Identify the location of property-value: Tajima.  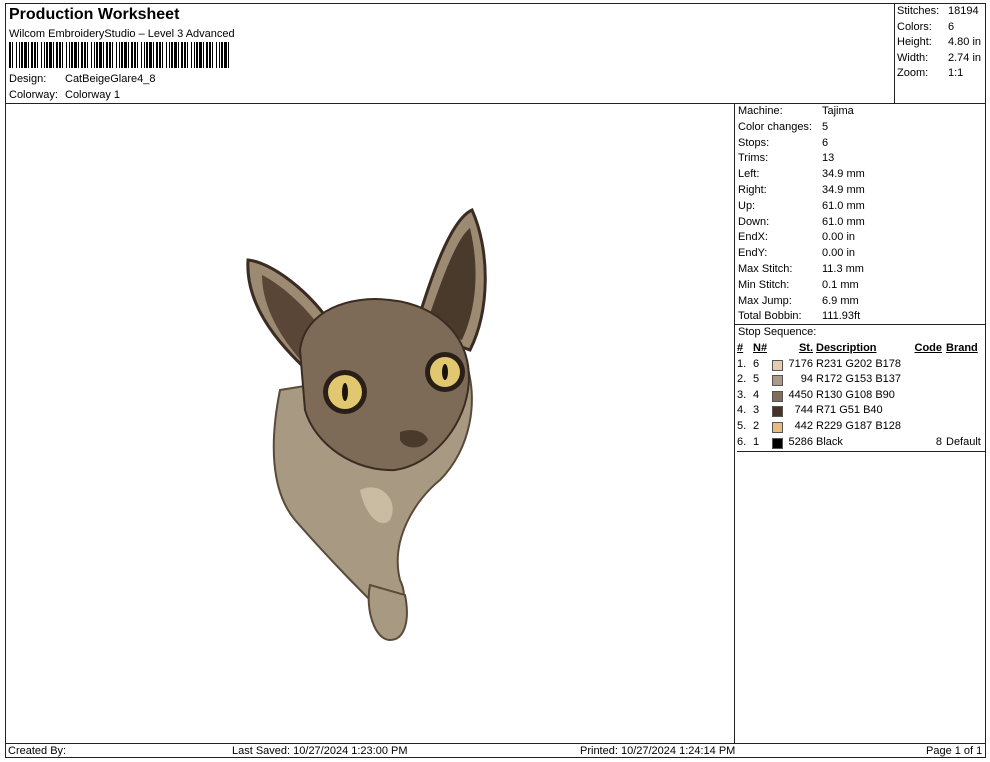
(838, 111).